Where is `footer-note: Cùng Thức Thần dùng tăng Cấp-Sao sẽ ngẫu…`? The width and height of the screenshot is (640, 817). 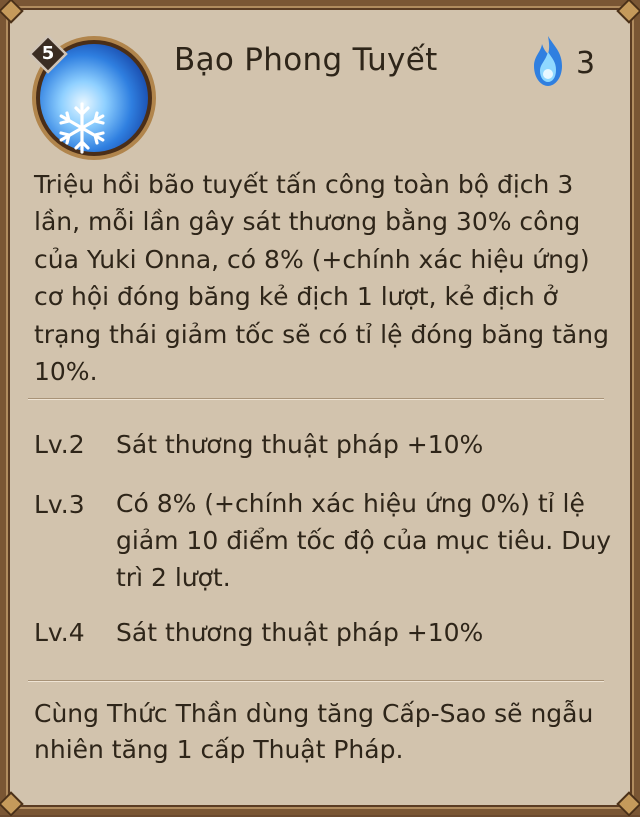
footer-note: Cùng Thức Thần dùng tăng Cấp-Sao sẽ ngẫu… is located at coordinates (314, 731).